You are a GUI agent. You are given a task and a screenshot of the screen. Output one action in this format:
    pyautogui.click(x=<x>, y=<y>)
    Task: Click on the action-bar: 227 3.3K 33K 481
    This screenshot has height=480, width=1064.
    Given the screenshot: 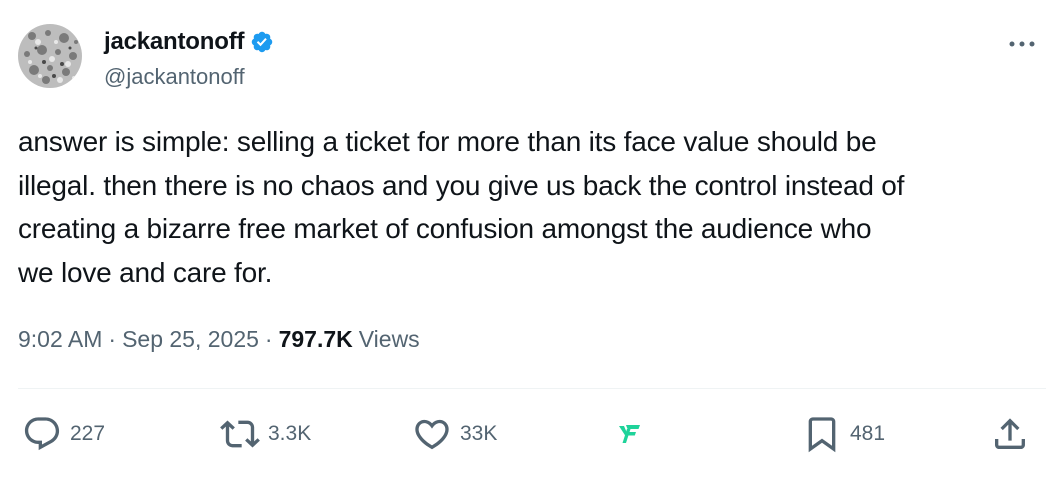 What is the action you would take?
    pyautogui.click(x=532, y=434)
    